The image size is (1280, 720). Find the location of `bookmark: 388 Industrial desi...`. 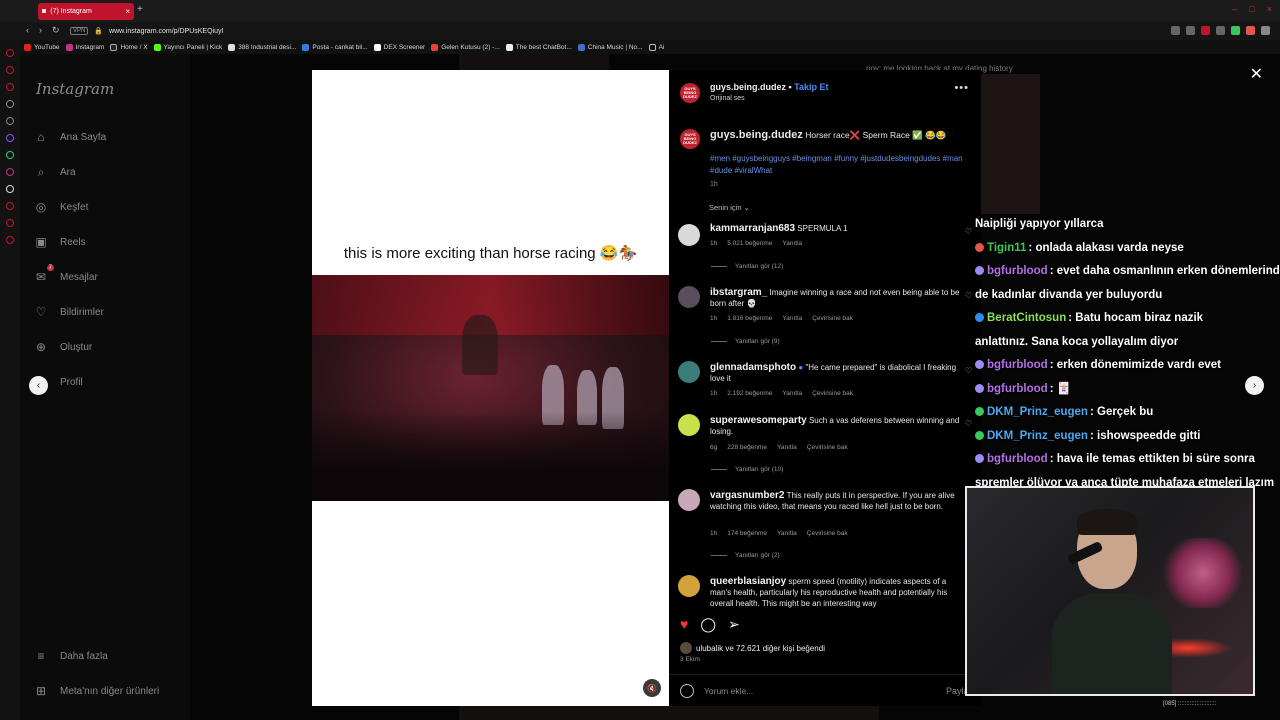

bookmark: 388 Industrial desi... is located at coordinates (262, 47).